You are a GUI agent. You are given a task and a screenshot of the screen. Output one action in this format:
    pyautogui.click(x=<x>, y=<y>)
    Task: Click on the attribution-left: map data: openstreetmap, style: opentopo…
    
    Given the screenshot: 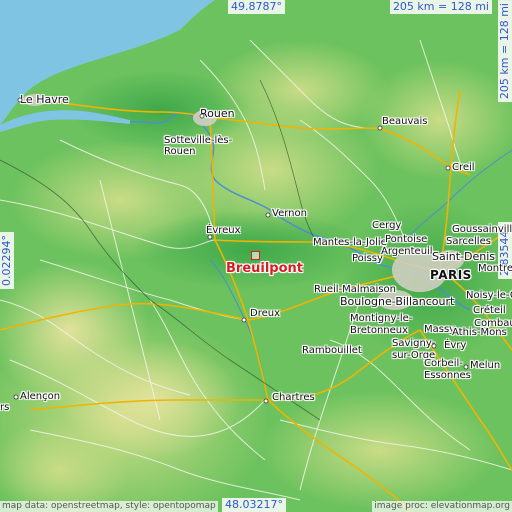 What is the action you would take?
    pyautogui.click(x=109, y=506)
    